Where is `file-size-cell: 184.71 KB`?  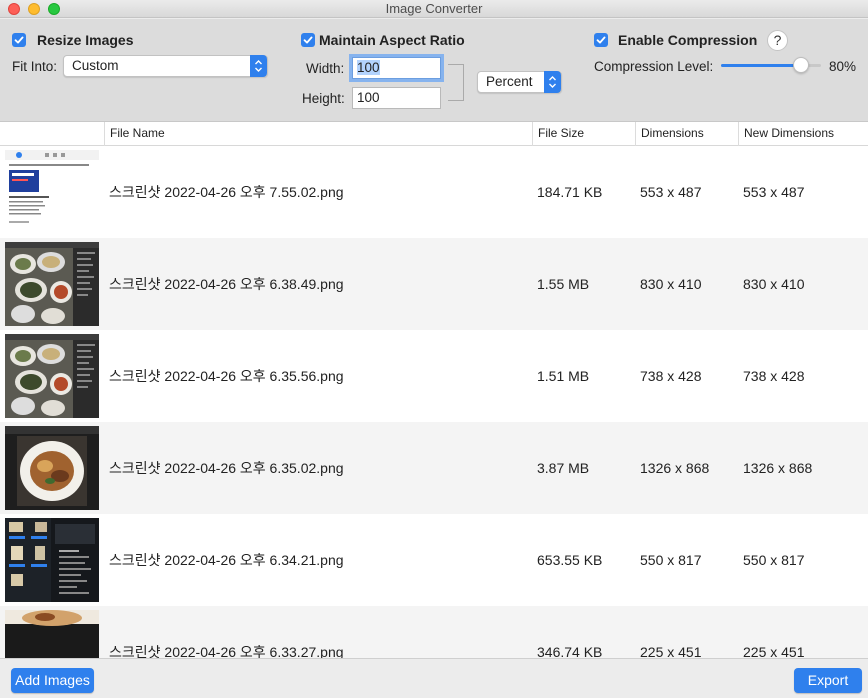
file-size-cell: 184.71 KB is located at coordinates (570, 192).